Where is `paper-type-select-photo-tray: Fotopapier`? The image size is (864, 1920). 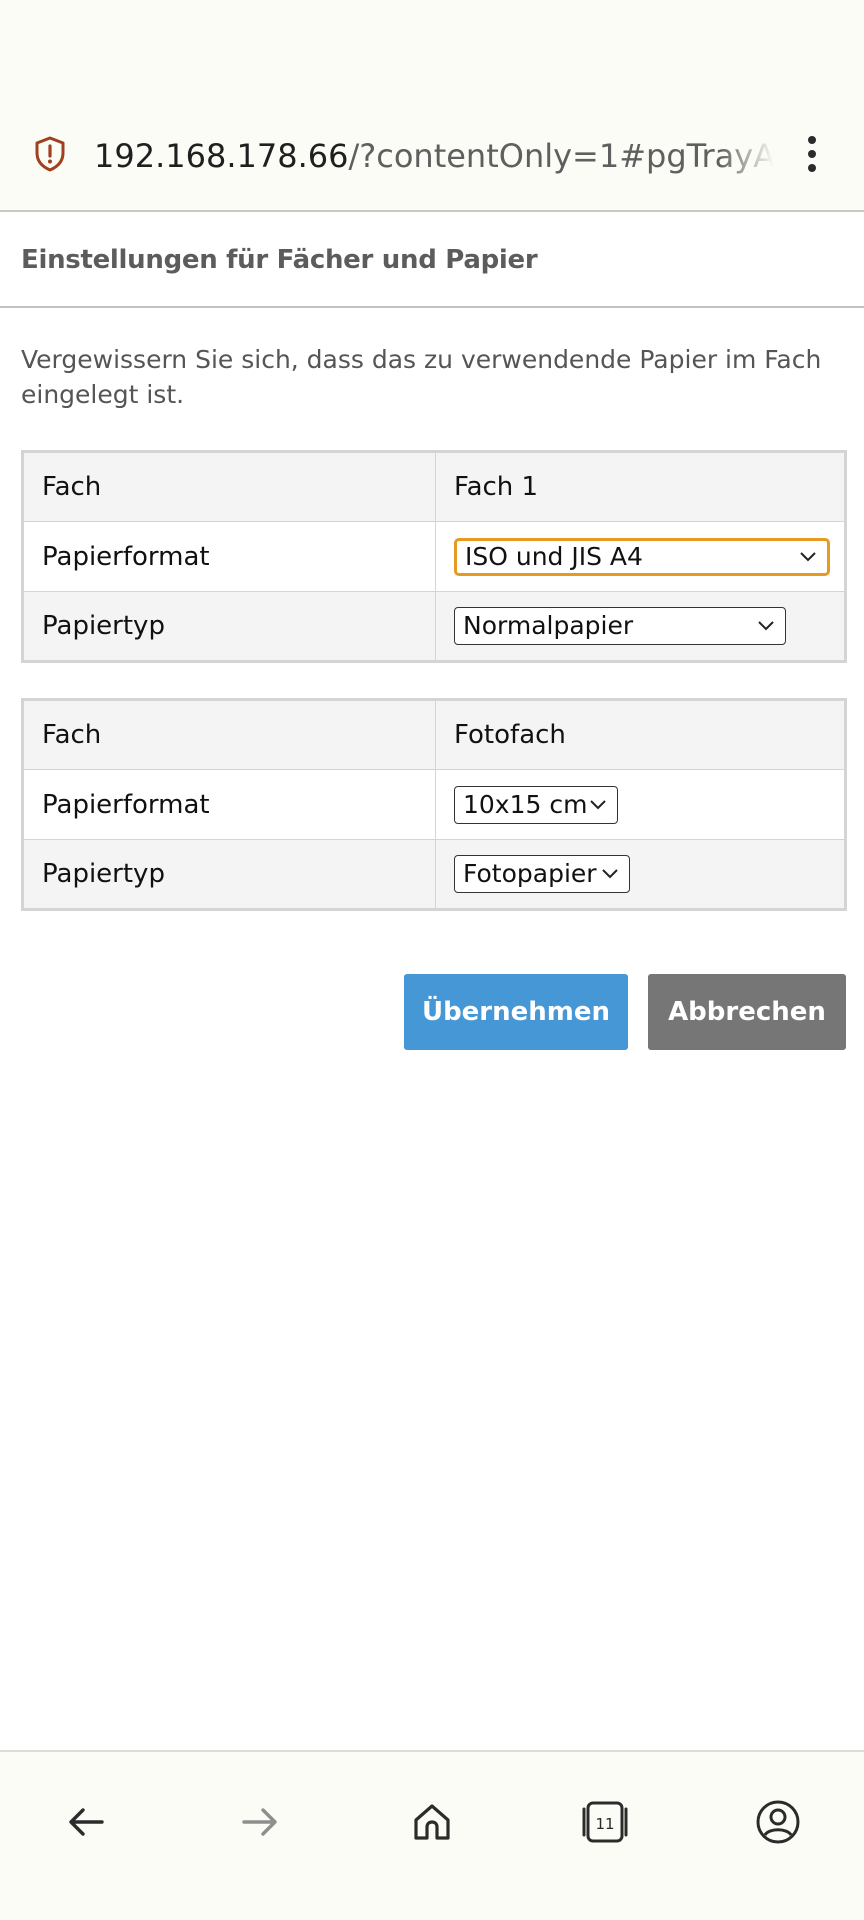
paper-type-select-photo-tray: Fotopapier is located at coordinates (542, 874).